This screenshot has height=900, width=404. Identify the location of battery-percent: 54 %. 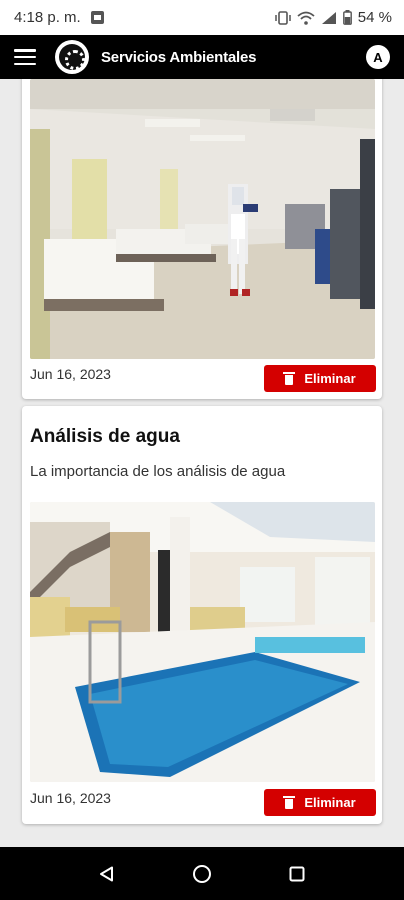
(374, 17).